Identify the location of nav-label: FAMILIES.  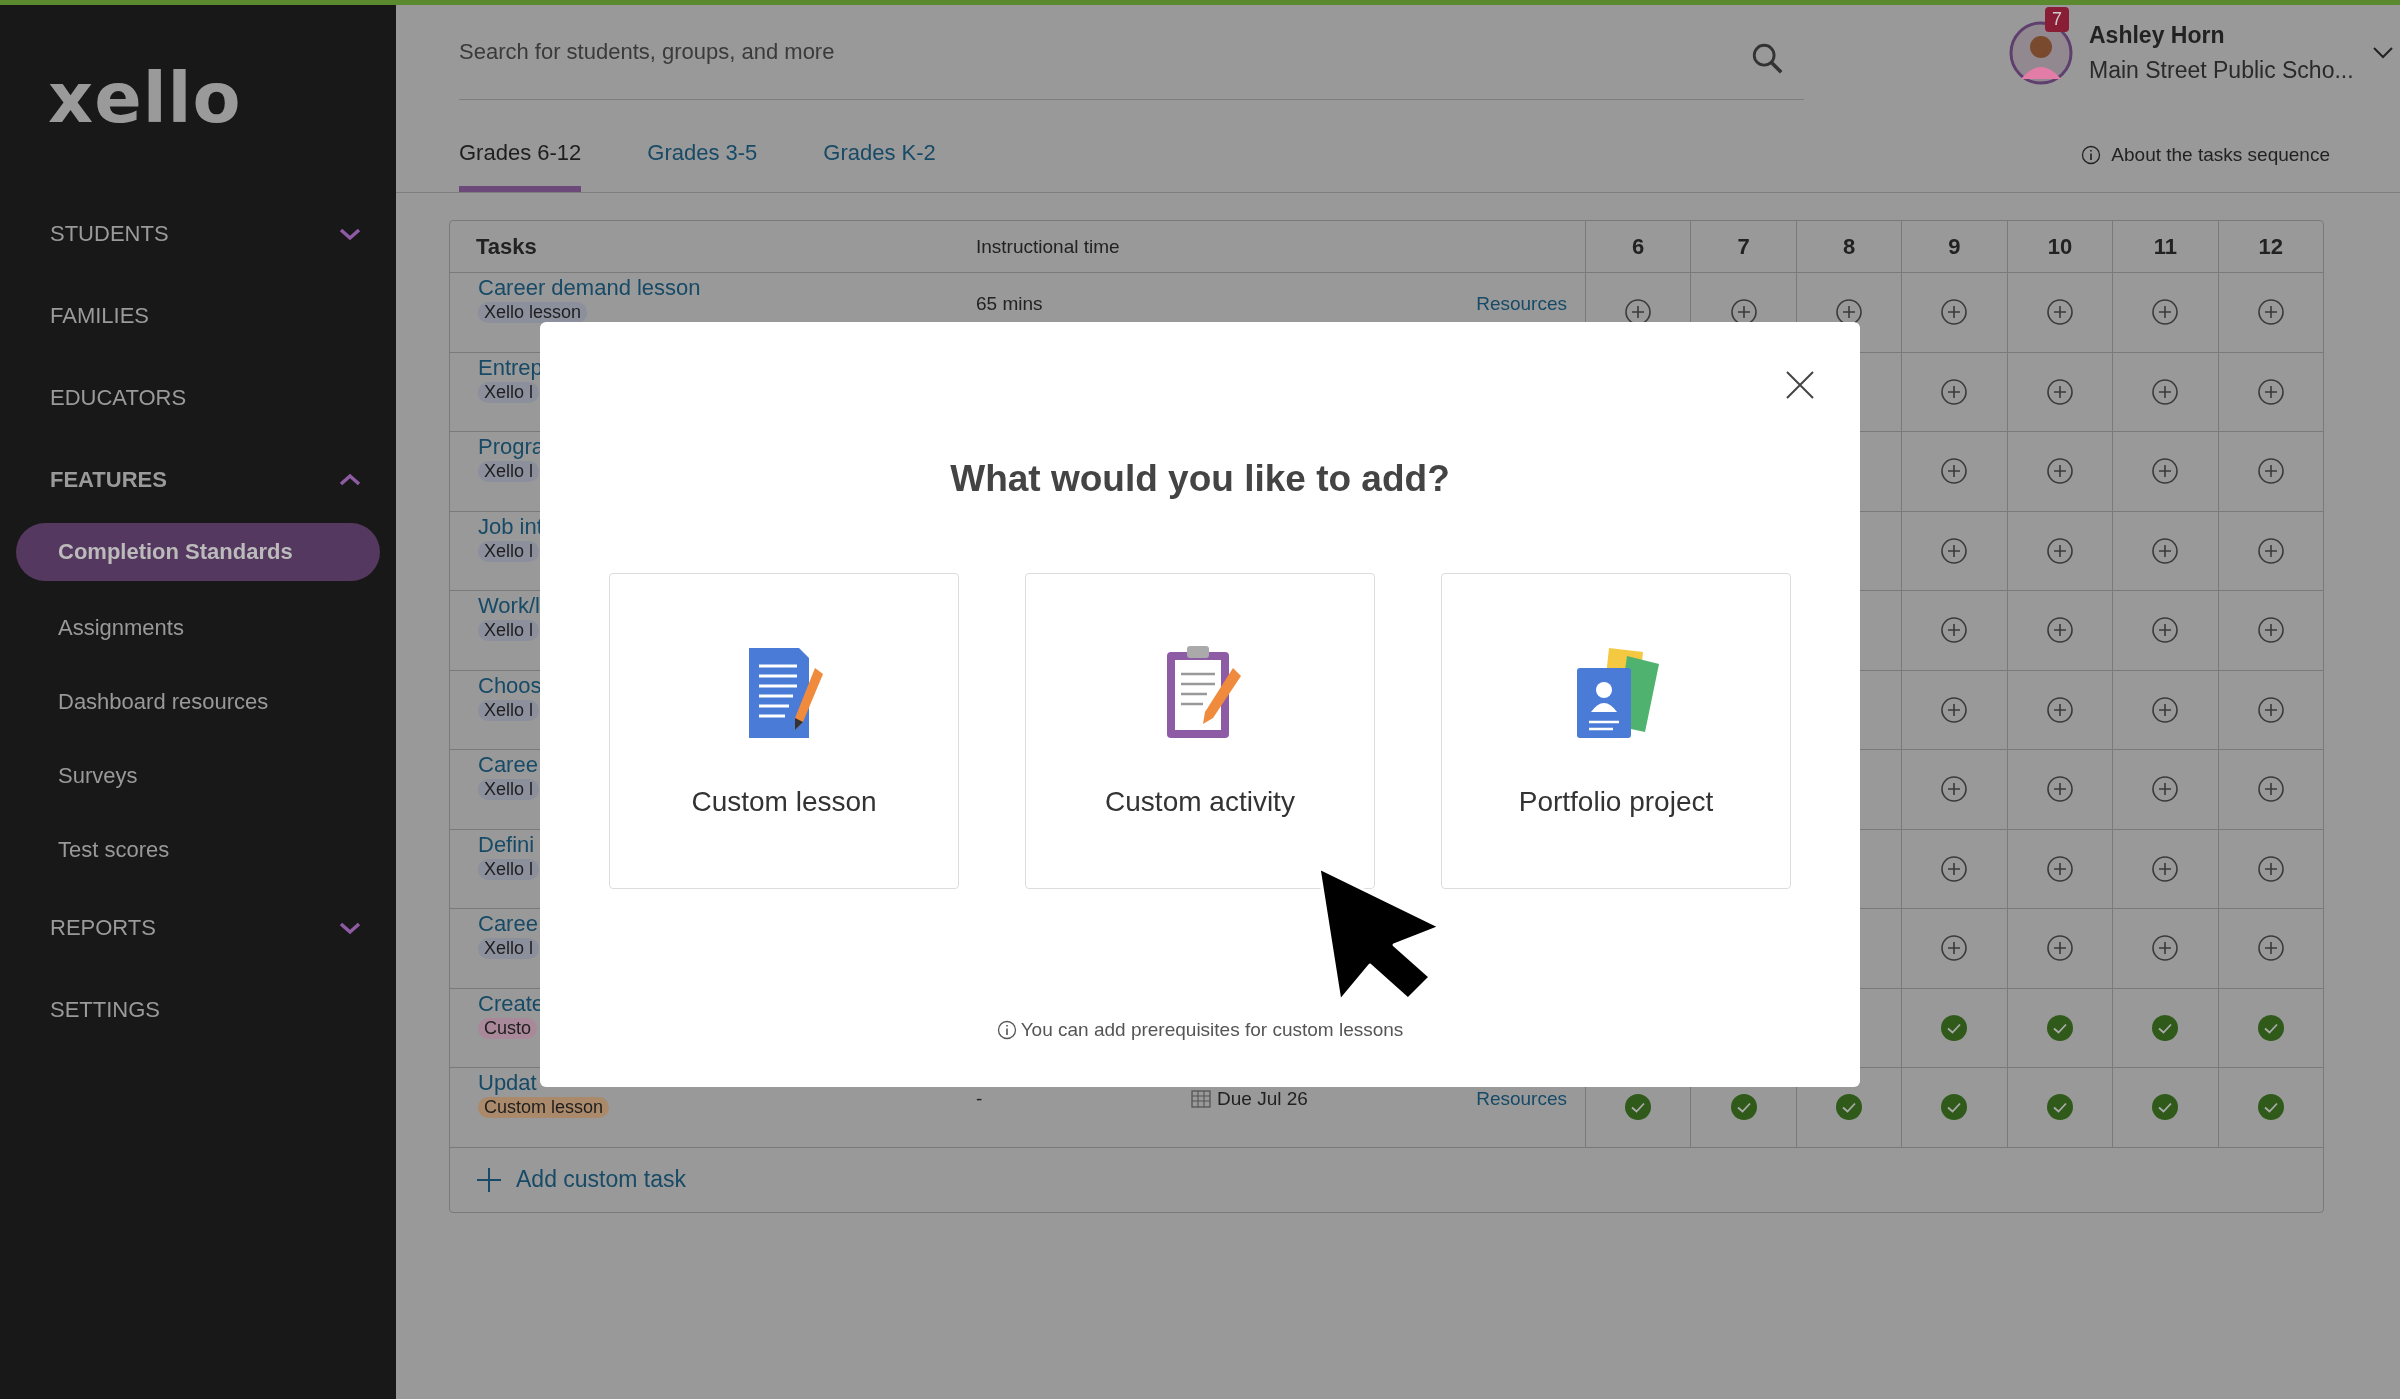
(100, 316).